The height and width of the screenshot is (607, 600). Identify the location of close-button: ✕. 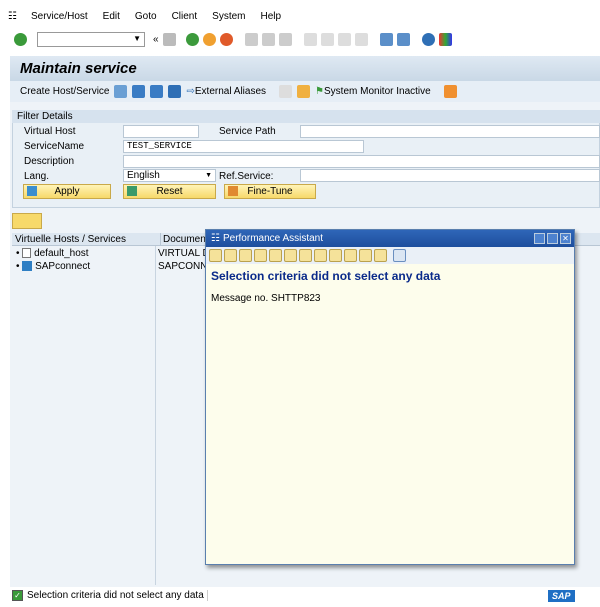
(565, 238).